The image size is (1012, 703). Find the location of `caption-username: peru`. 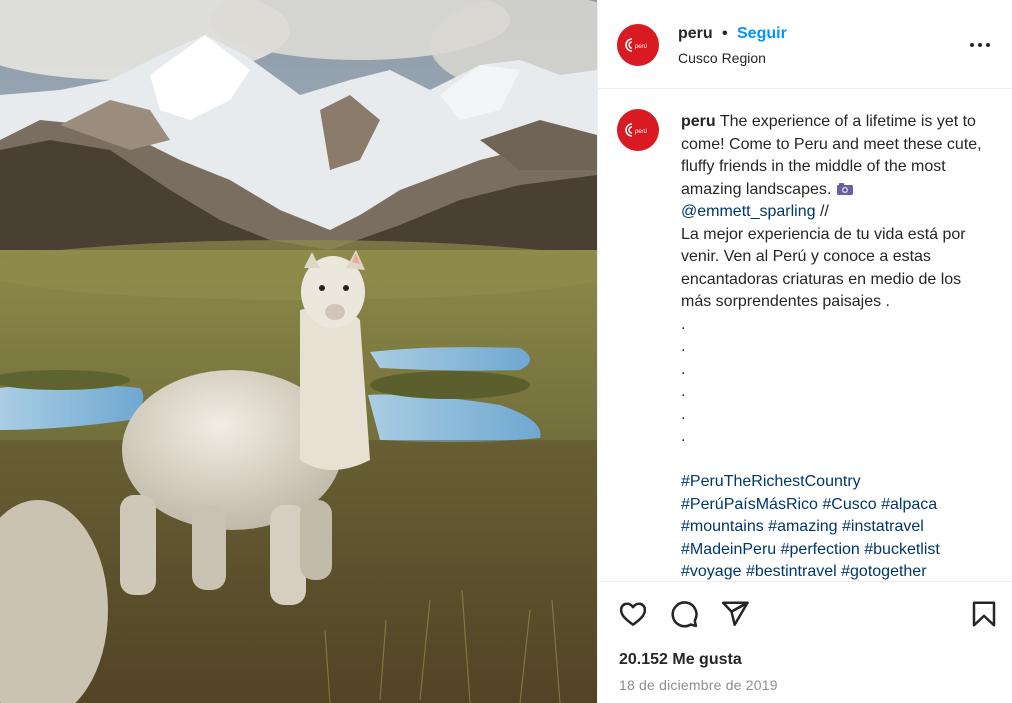

caption-username: peru is located at coordinates (698, 121).